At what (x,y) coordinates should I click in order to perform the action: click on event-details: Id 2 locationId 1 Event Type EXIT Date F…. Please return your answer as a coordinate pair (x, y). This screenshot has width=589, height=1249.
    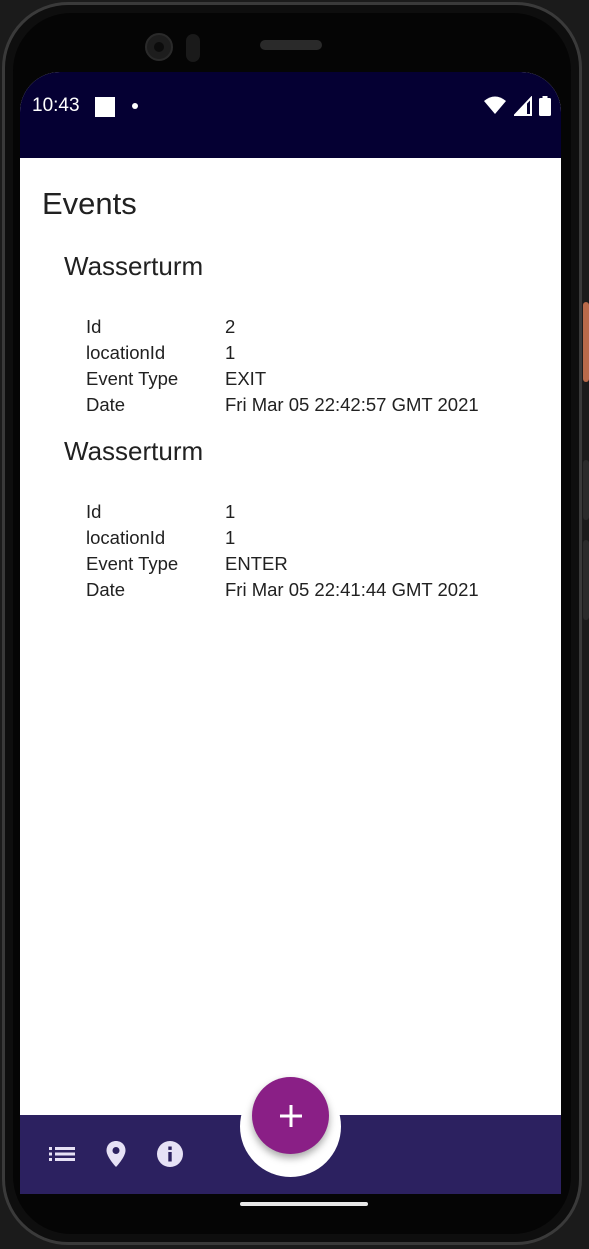
    Looking at the image, I should click on (304, 366).